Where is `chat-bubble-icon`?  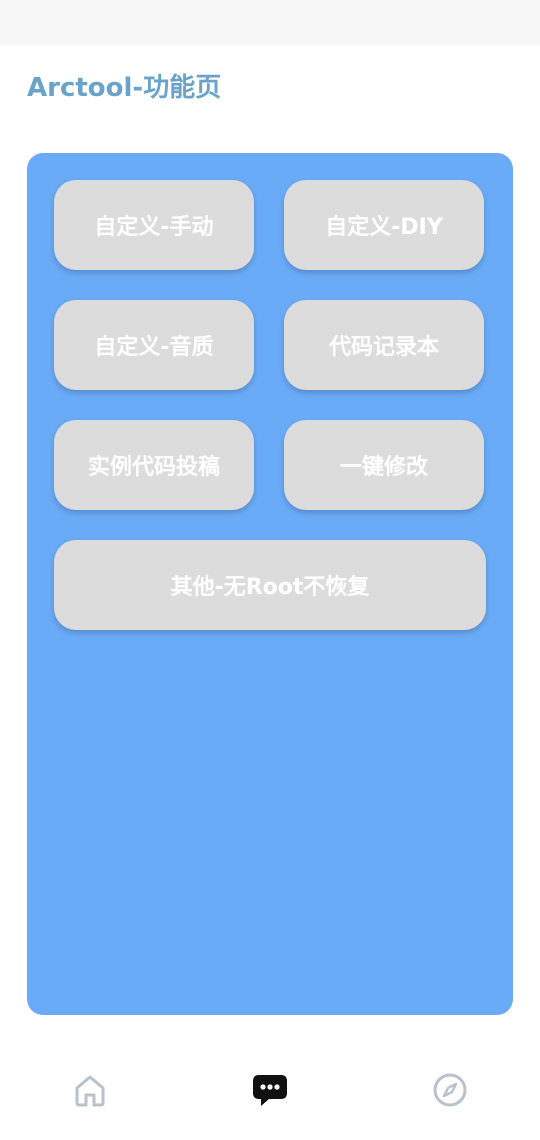
chat-bubble-icon is located at coordinates (270, 1090).